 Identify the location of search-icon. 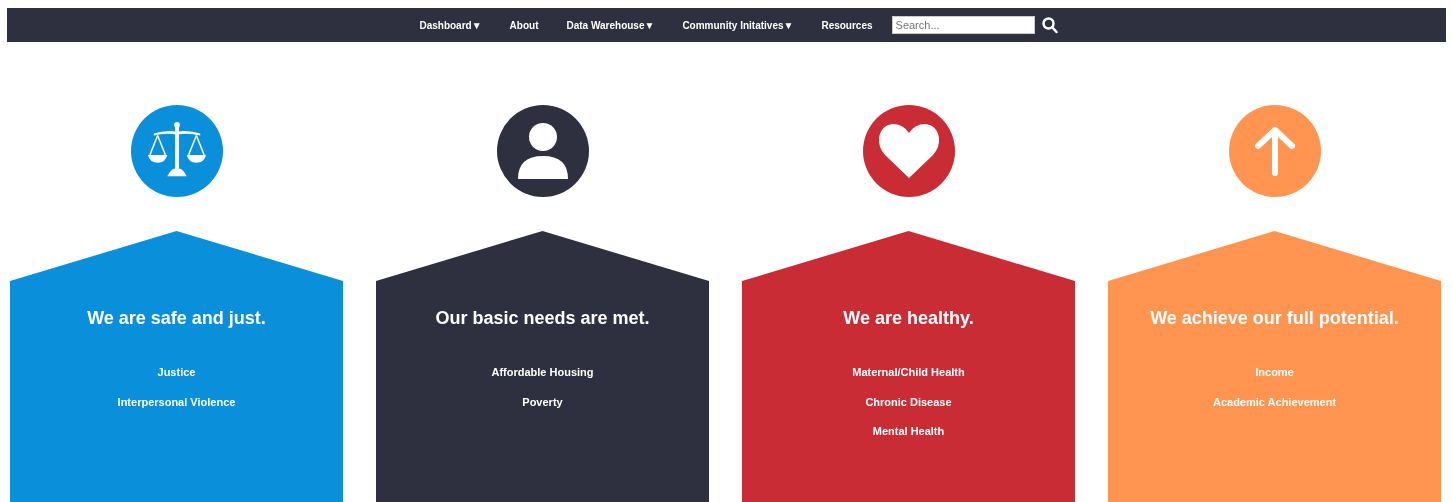
(1049, 25).